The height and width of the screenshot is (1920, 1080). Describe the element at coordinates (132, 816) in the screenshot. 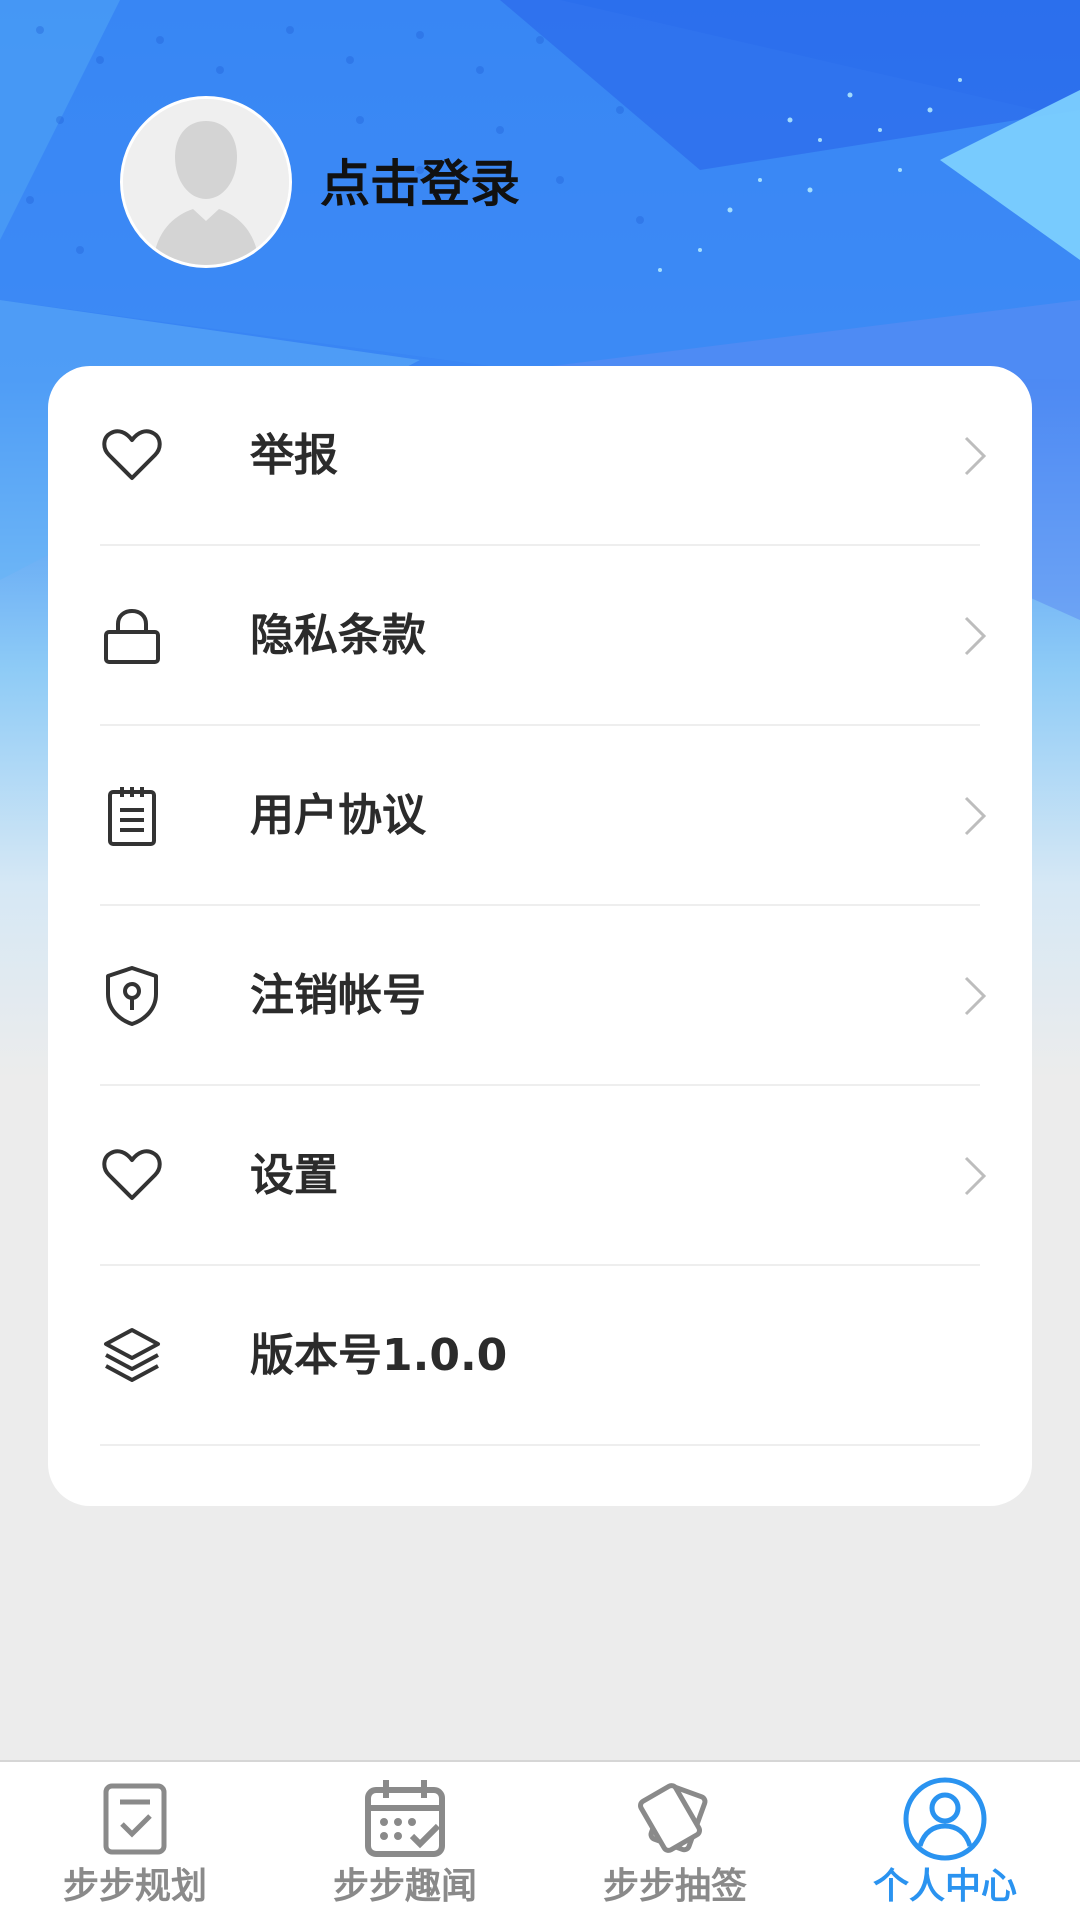

I see `document-icon` at that location.